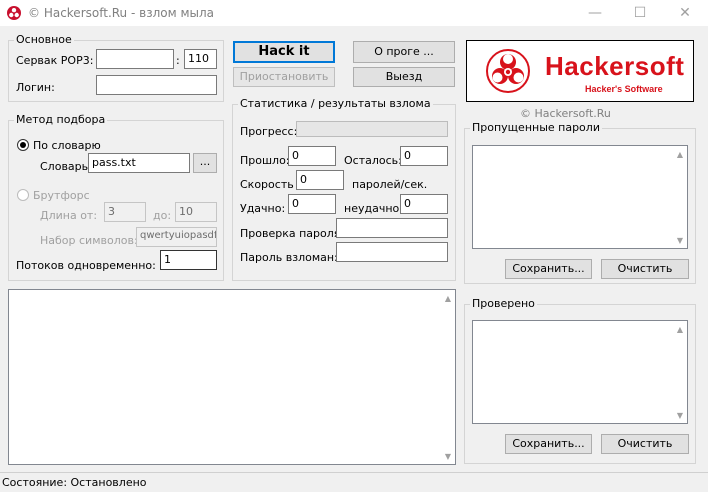  Describe the element at coordinates (66, 166) in the screenshot. I see `dict-file-label: Словарь:` at that location.